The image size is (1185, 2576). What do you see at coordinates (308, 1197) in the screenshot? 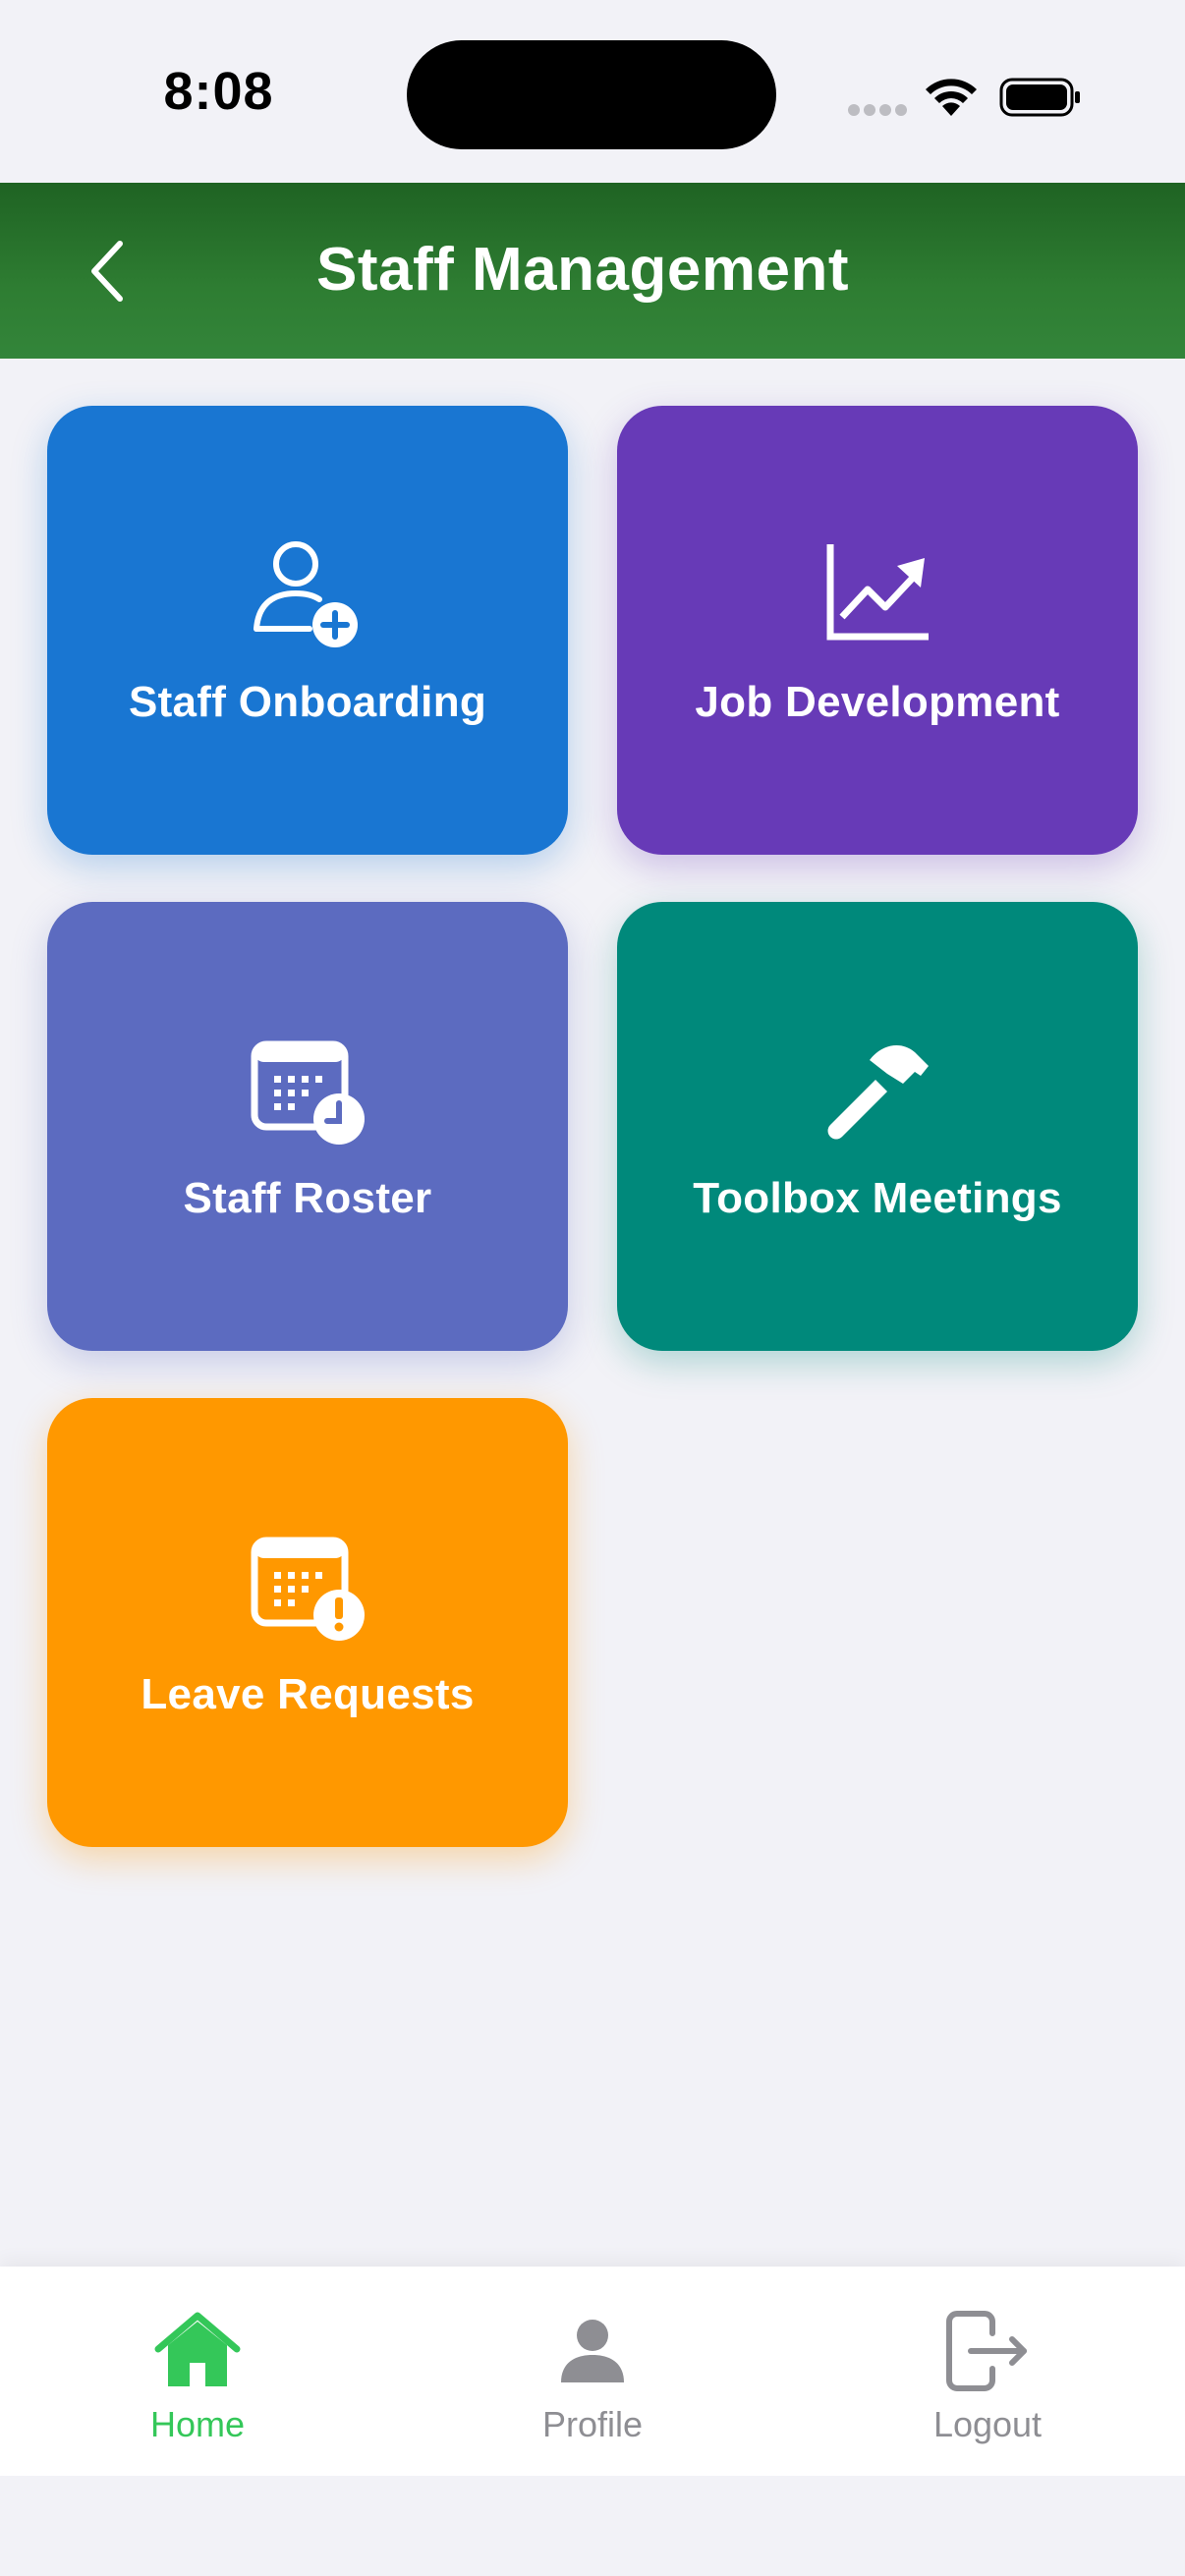
I see `tile-label: Staff Roster` at bounding box center [308, 1197].